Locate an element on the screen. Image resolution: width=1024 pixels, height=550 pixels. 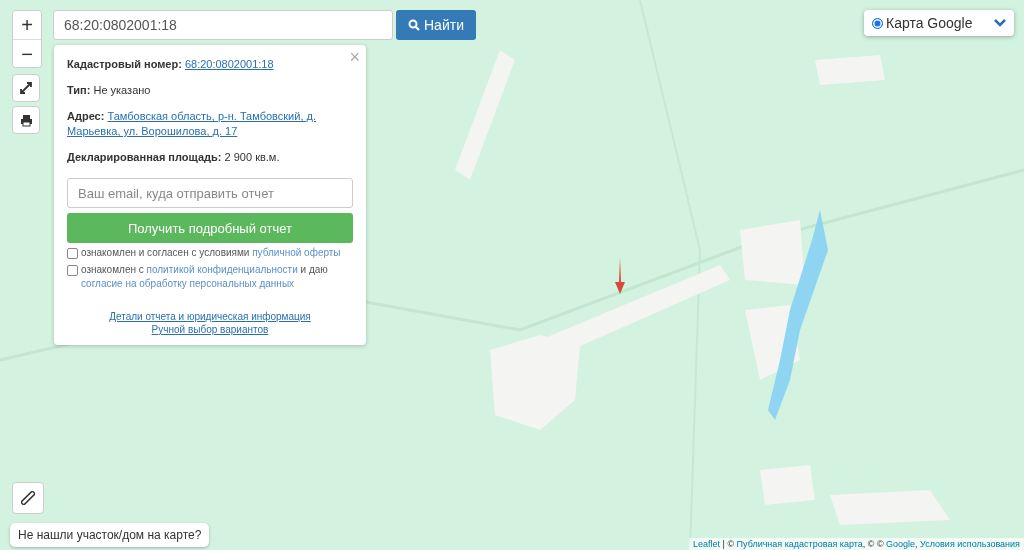
layer-dropdown: Карта Google is located at coordinates (939, 23).